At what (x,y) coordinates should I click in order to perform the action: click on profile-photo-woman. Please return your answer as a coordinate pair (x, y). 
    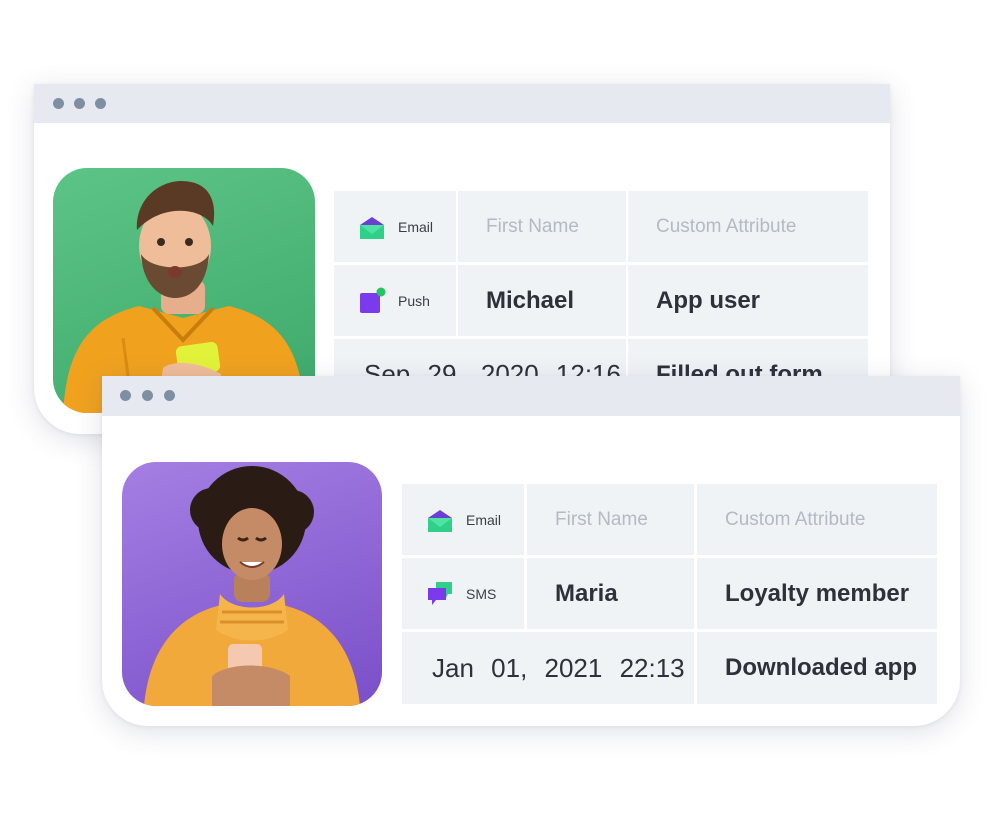
    Looking at the image, I should click on (252, 584).